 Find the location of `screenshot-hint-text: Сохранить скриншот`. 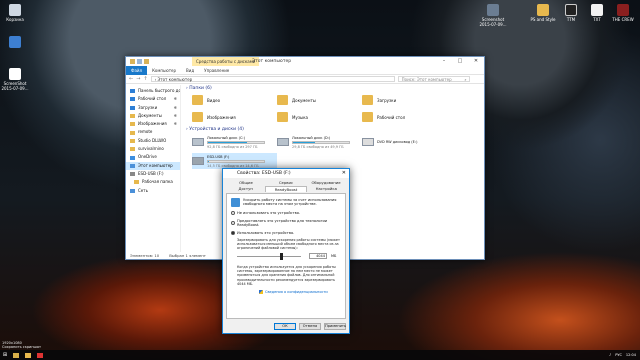

screenshot-hint-text: Сохранить скриншот is located at coordinates (22, 347).